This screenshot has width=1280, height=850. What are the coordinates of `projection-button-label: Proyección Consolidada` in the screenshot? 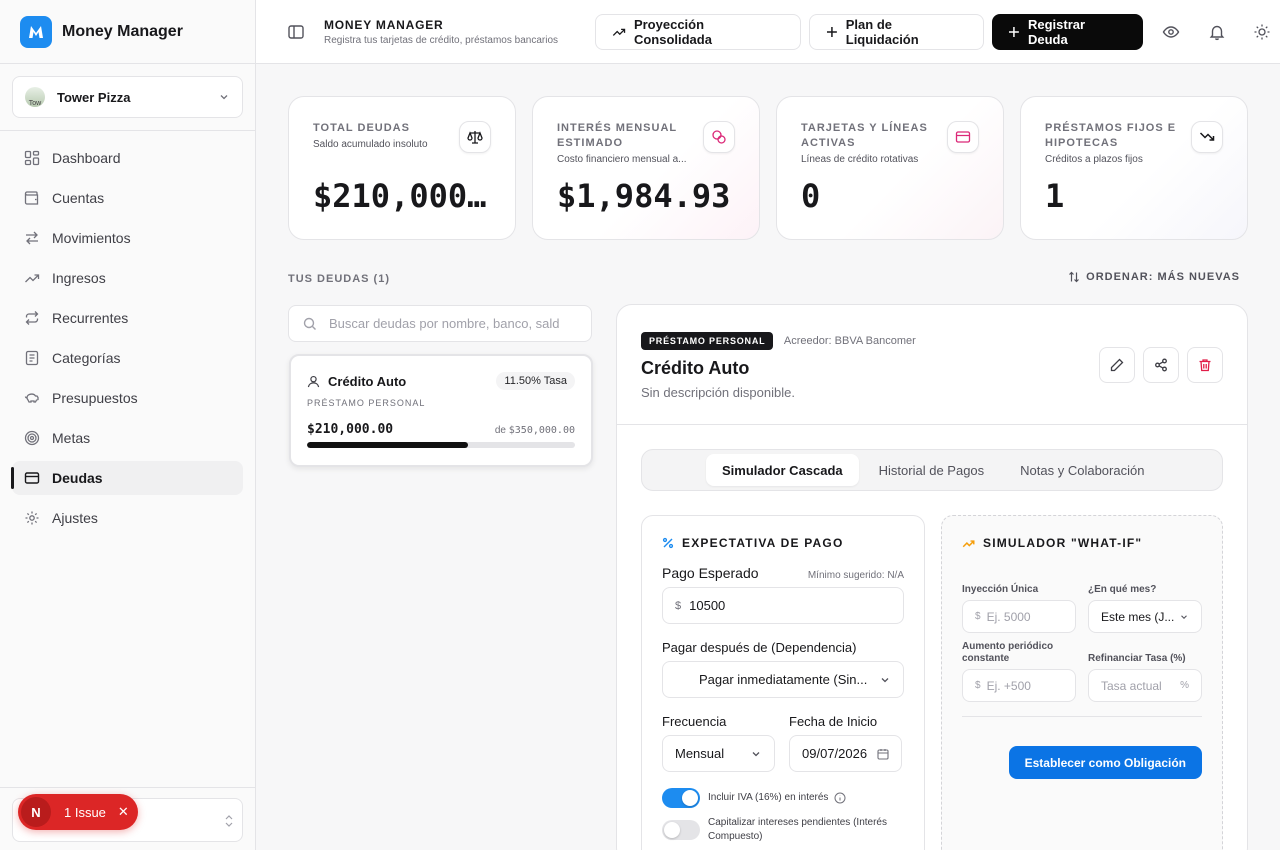 It's located at (672, 31).